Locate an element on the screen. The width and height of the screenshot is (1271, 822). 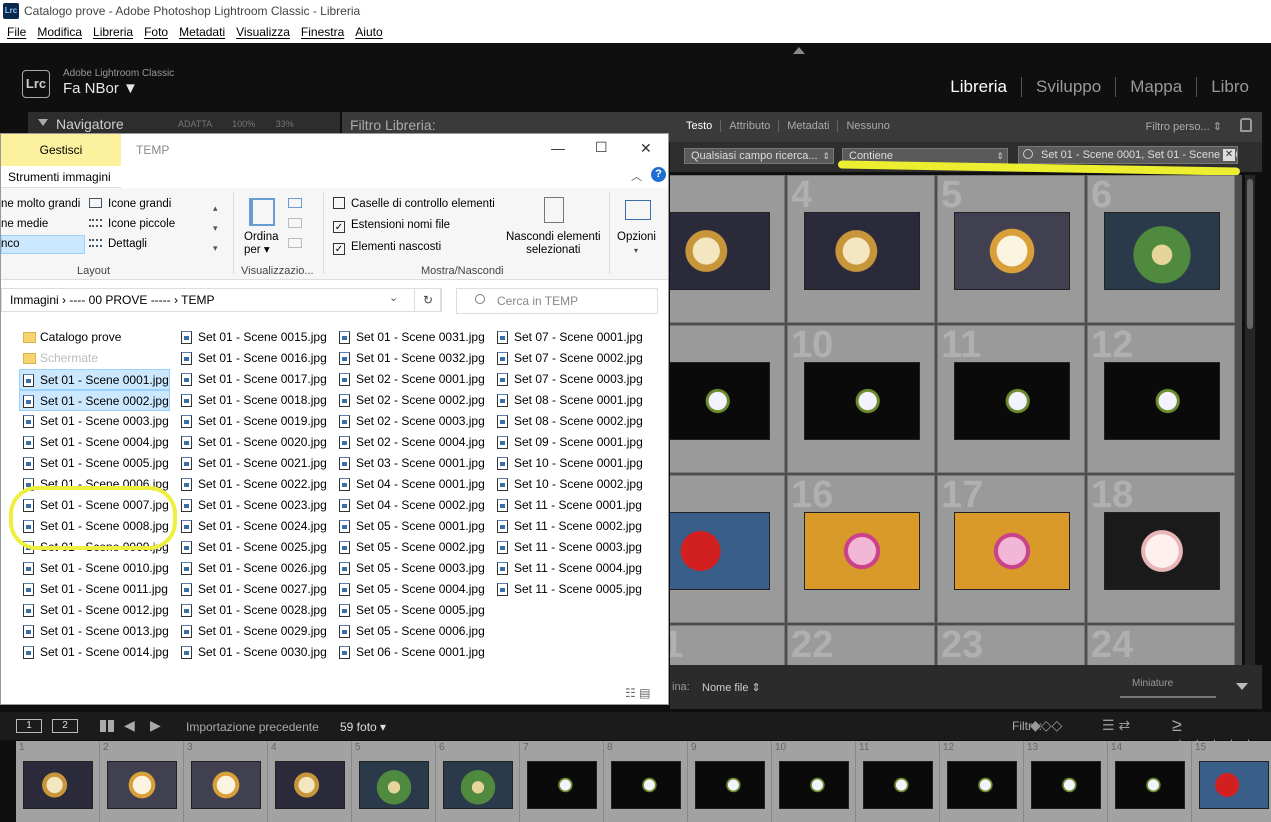
module-sviluppo: Sviluppo is located at coordinates (1067, 87).